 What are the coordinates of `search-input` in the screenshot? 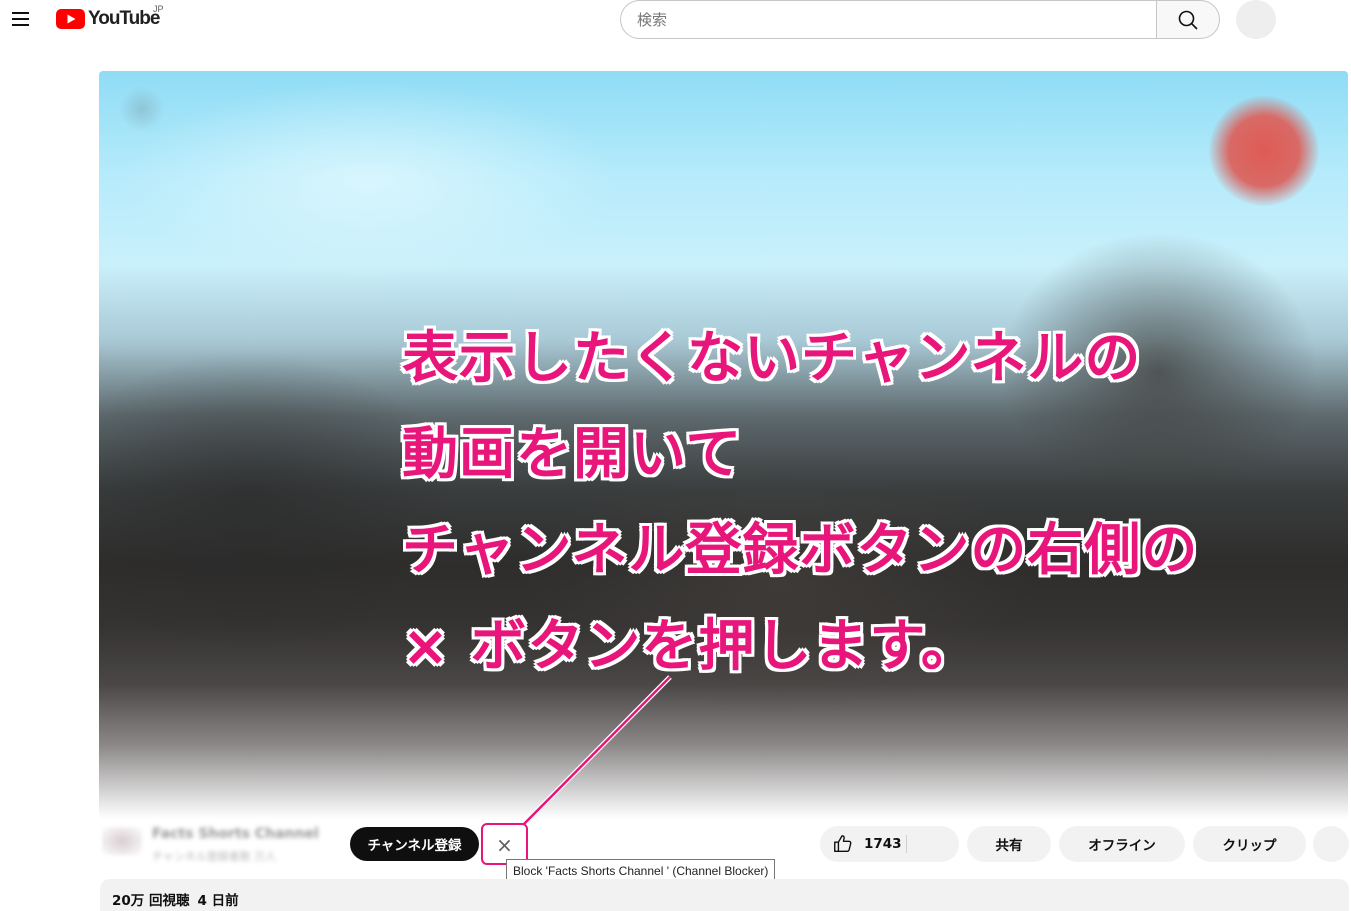 It's located at (897, 19).